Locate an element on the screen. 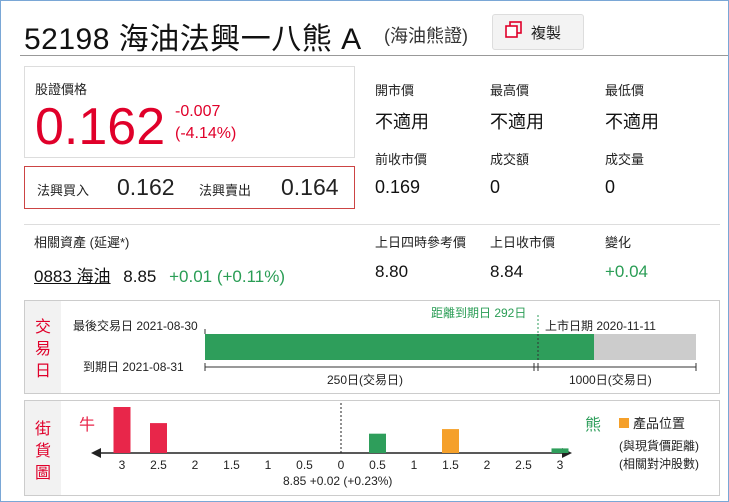 The image size is (729, 502). prev-close-label: 前收市價 is located at coordinates (401, 159).